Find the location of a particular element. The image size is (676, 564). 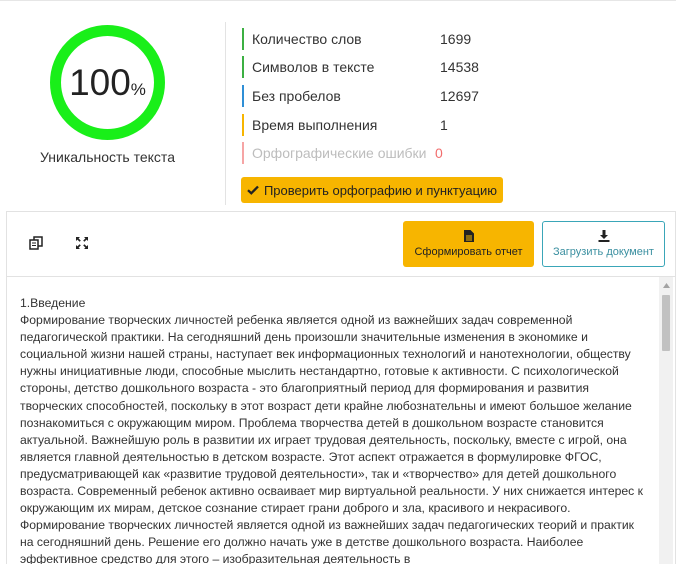

copy-icon is located at coordinates (36, 243).